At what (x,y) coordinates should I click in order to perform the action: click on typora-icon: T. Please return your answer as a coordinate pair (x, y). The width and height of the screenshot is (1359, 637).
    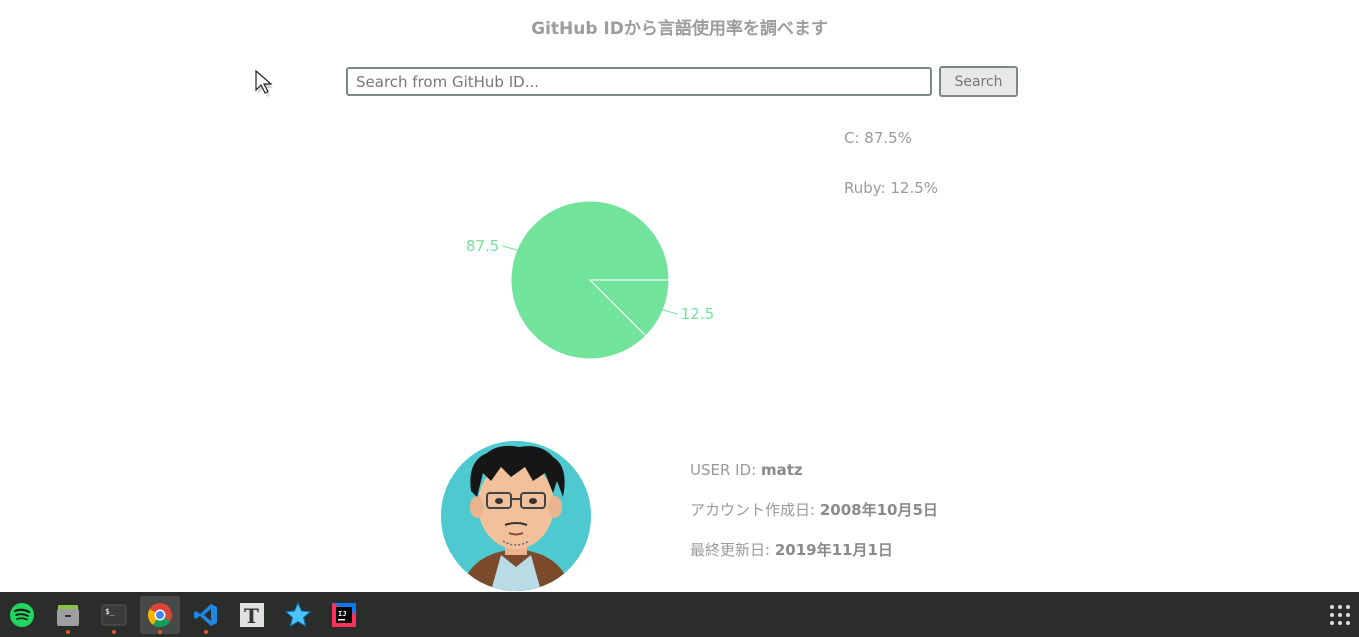
    Looking at the image, I should click on (252, 615).